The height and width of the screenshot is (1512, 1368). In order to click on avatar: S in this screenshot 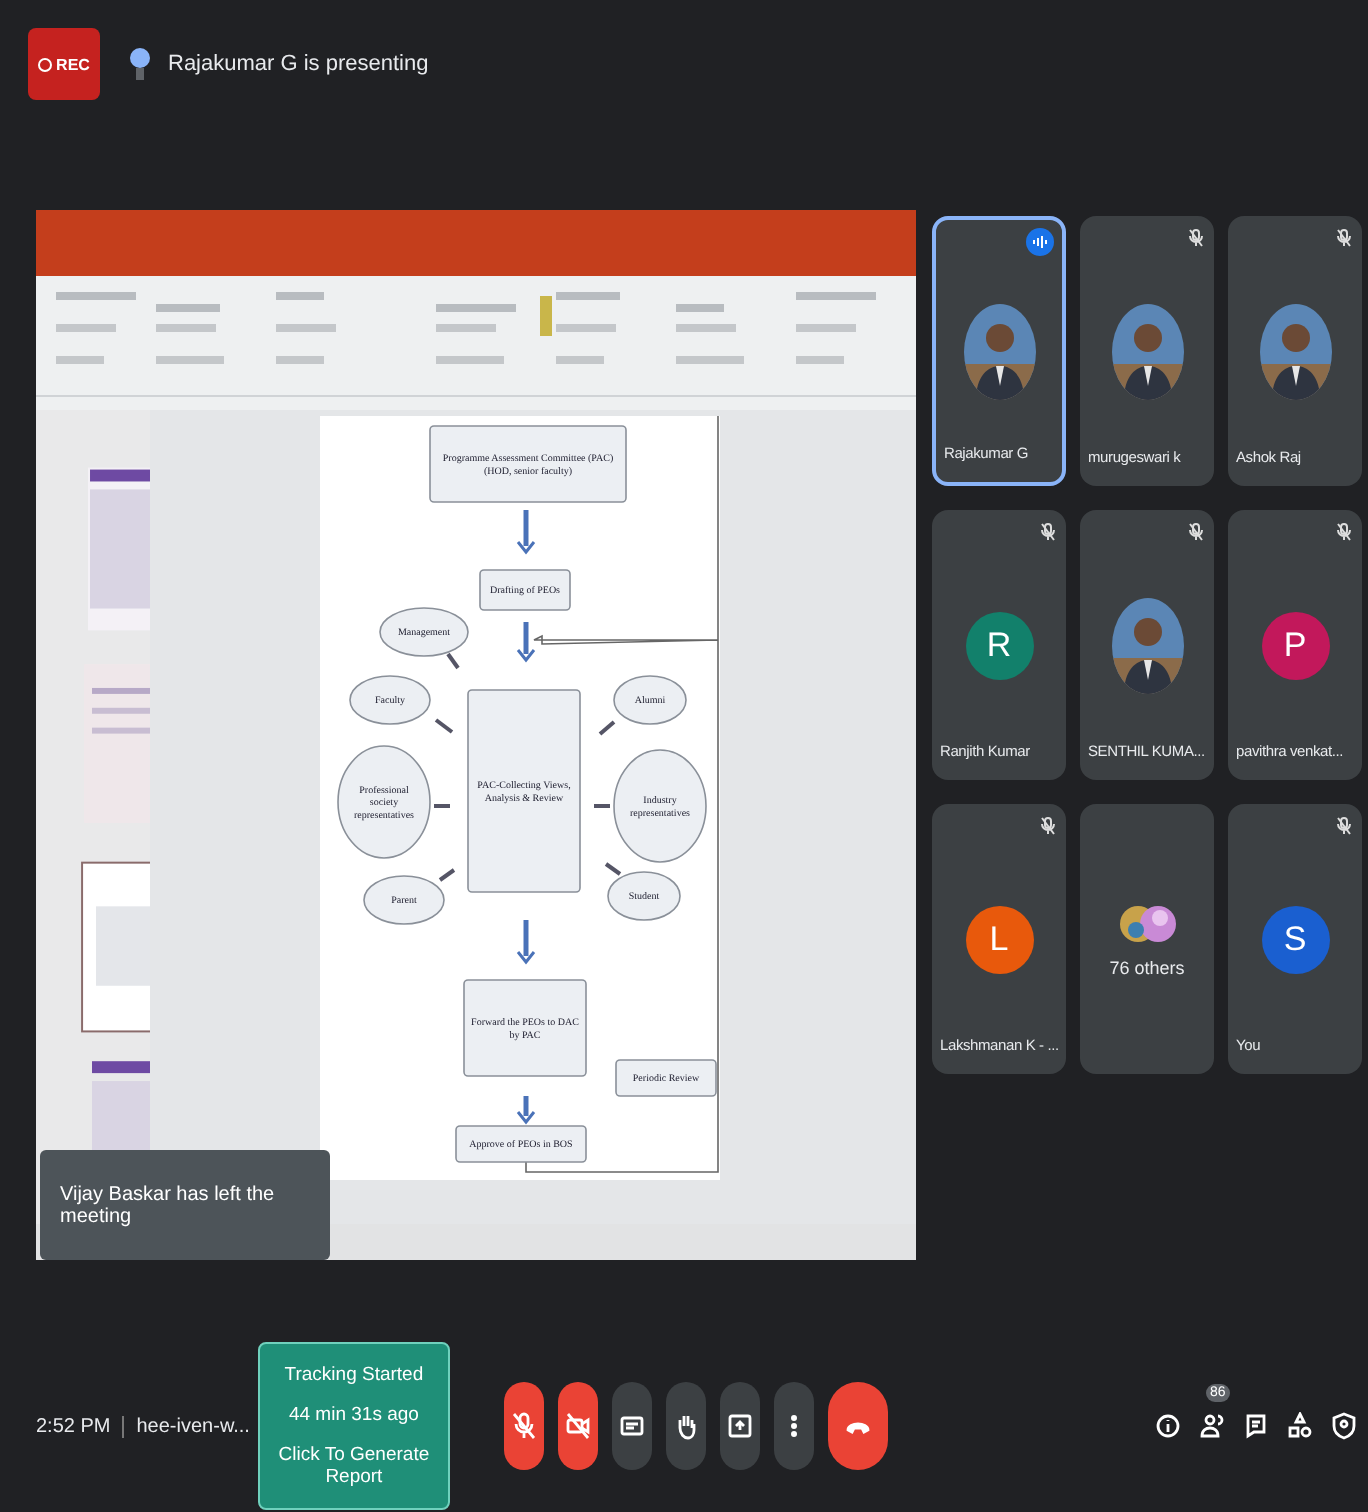, I will do `click(1295, 939)`.